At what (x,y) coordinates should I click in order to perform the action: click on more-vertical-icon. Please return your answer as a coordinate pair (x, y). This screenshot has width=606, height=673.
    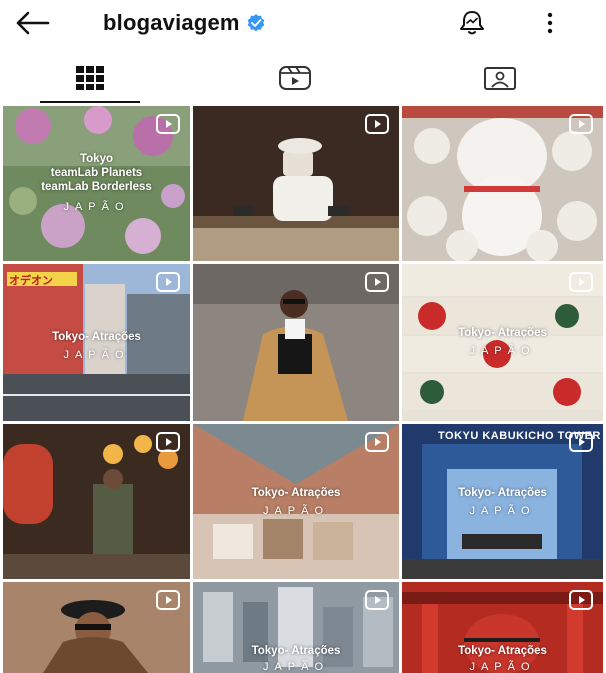
    Looking at the image, I should click on (550, 23).